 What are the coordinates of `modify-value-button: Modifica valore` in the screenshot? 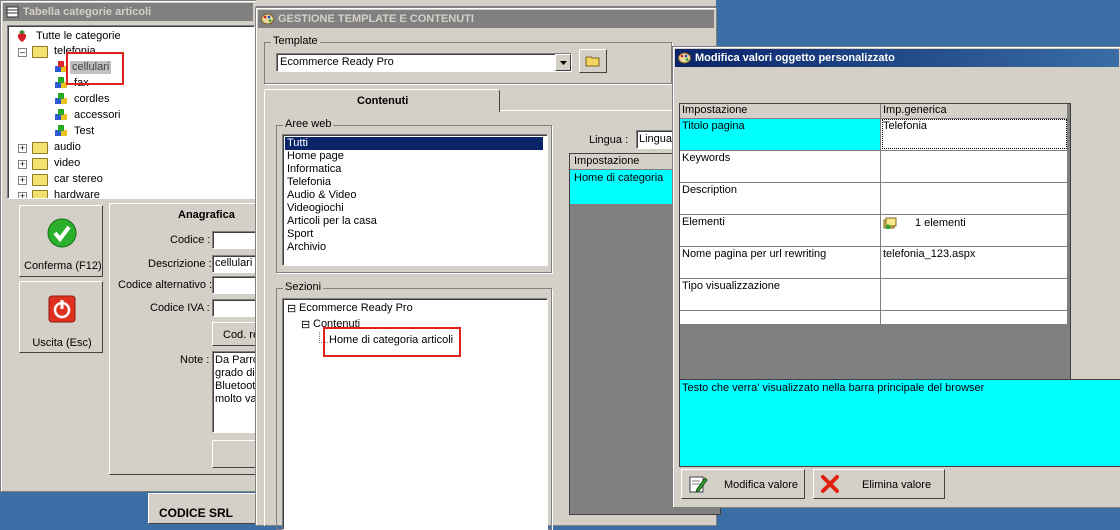 It's located at (743, 484).